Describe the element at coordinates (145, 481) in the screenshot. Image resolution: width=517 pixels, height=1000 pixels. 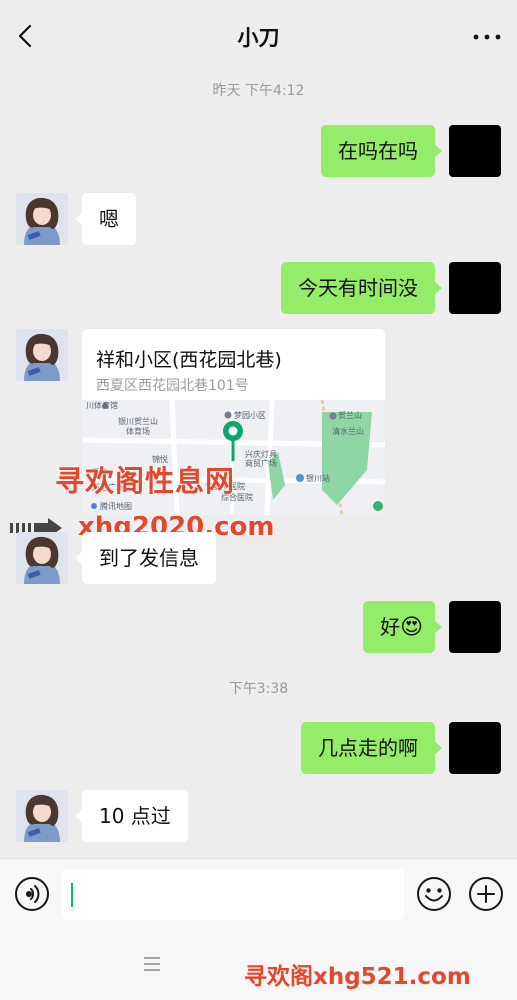
I see `watermark-site-name: 寻欢阁性息网` at that location.